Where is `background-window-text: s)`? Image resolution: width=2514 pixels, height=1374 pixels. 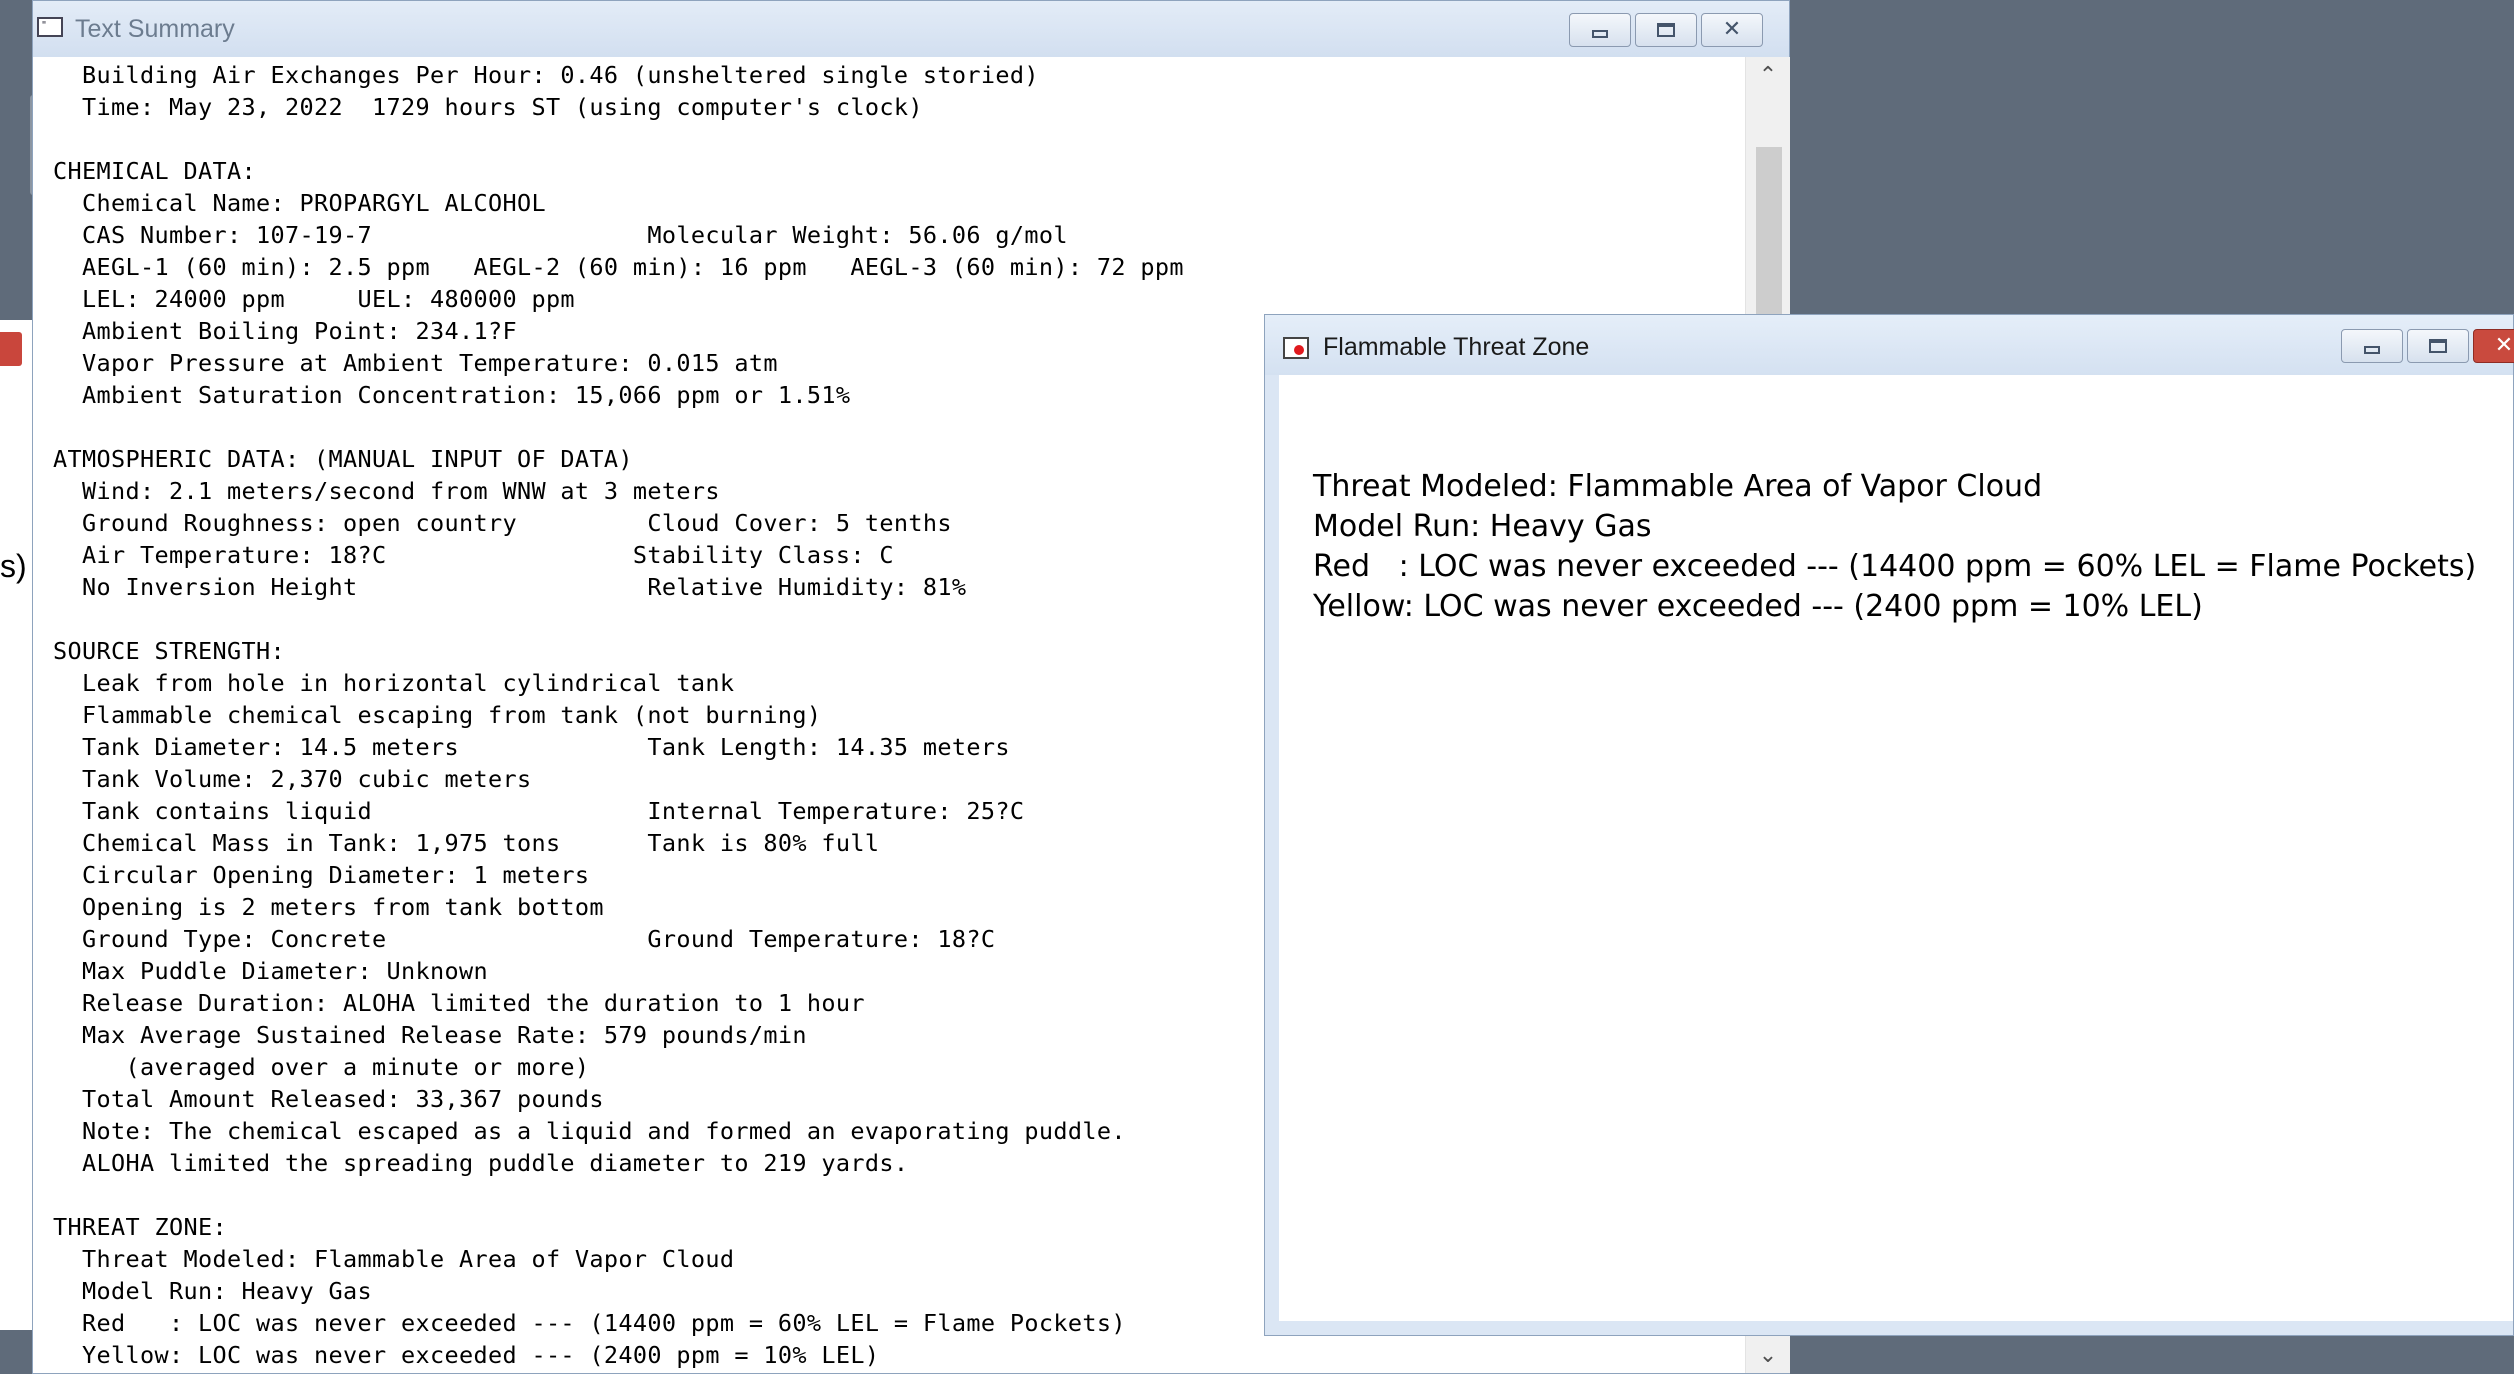
background-window-text: s) is located at coordinates (13, 566).